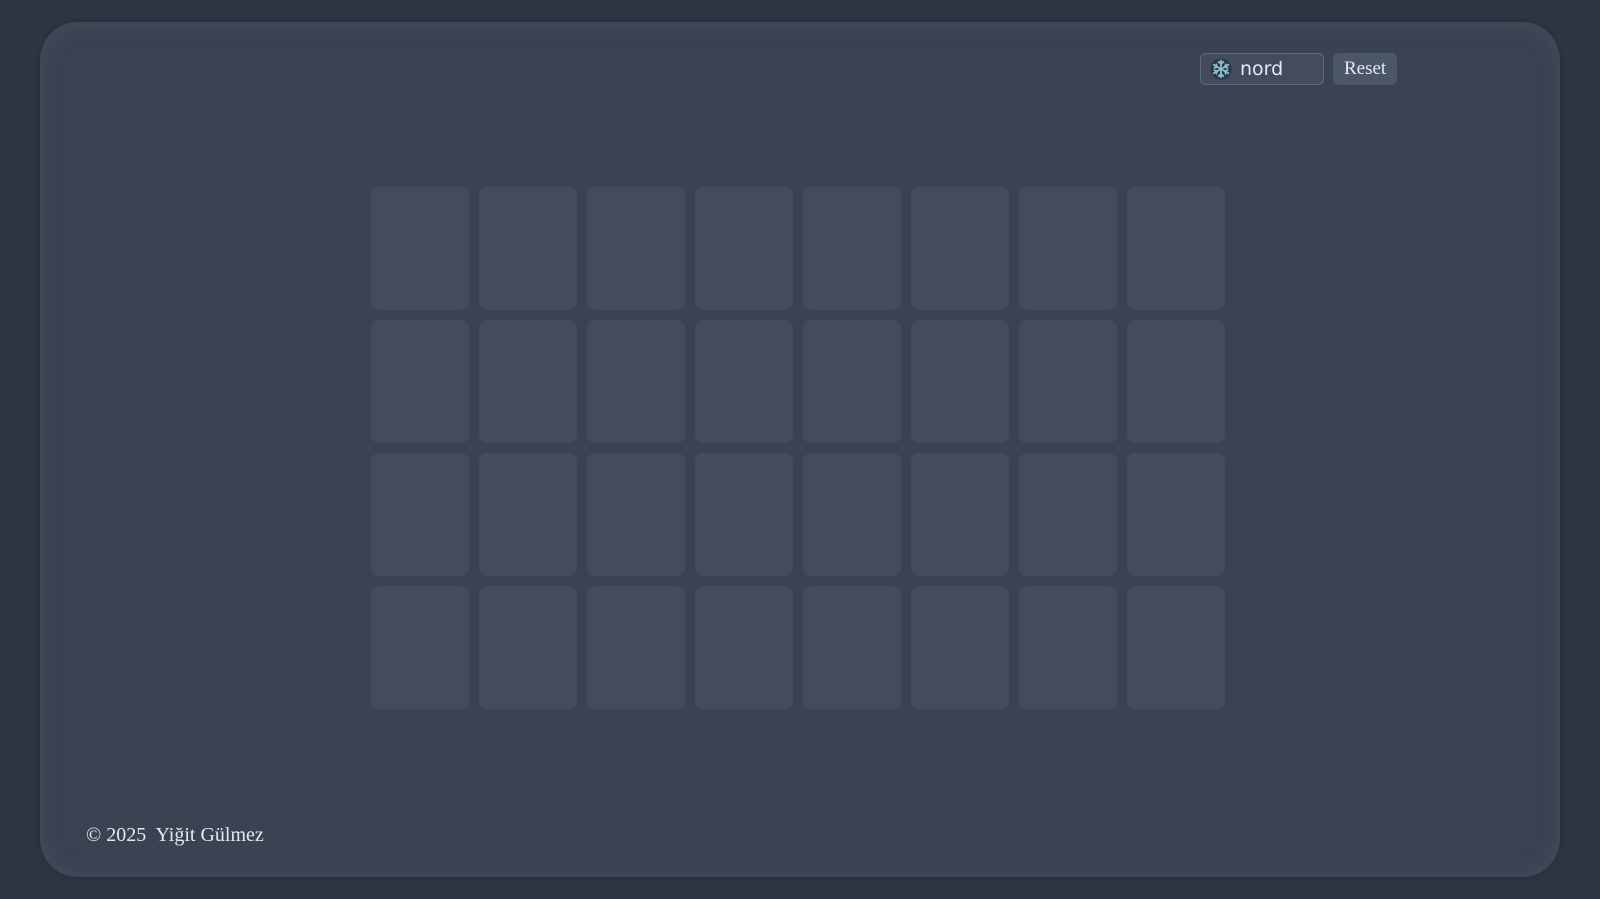 The height and width of the screenshot is (899, 1600). I want to click on reset-button: Reset, so click(1365, 69).